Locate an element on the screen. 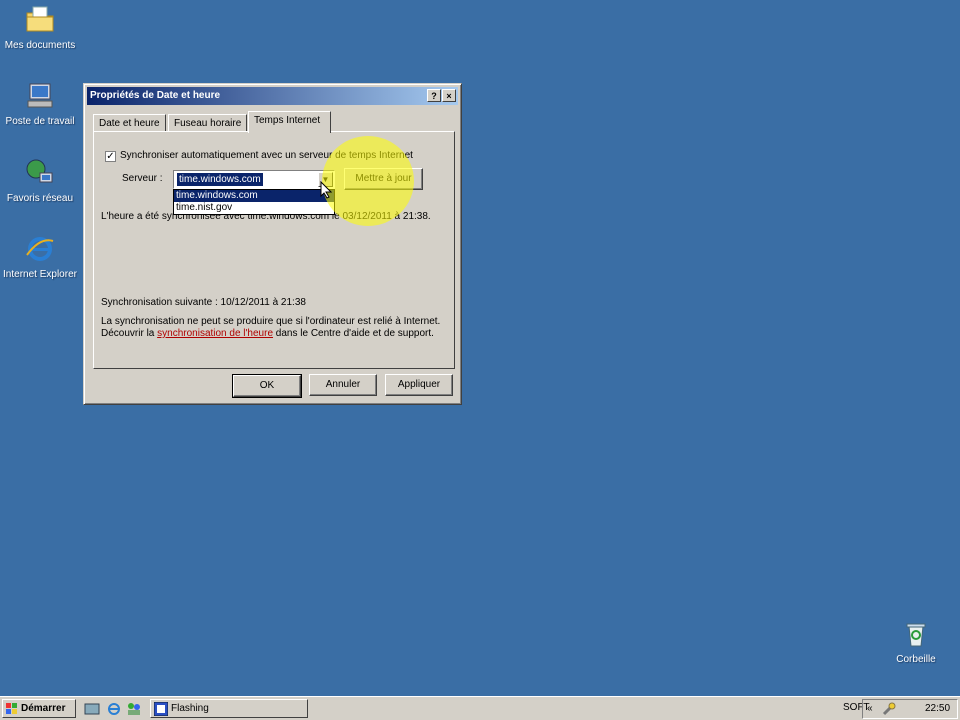 Image resolution: width=960 pixels, height=720 pixels. server-option: time.nist.gov is located at coordinates (254, 208).